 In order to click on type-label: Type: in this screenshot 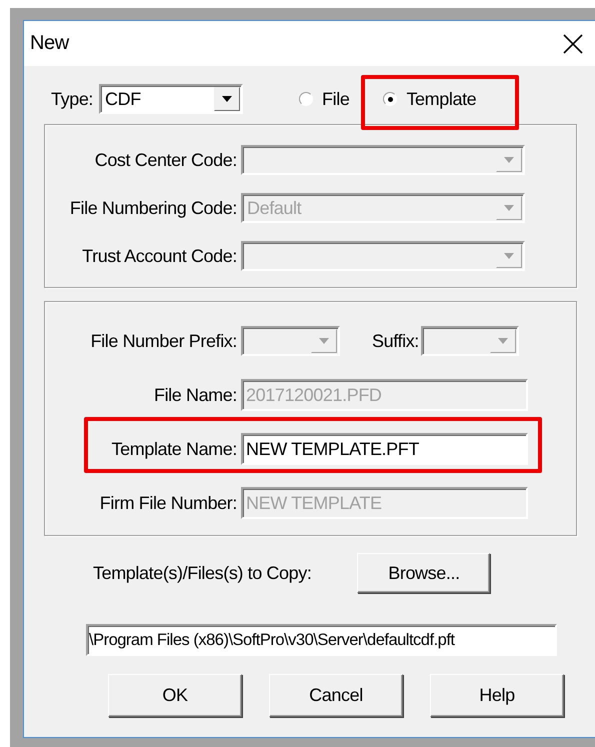, I will do `click(72, 99)`.